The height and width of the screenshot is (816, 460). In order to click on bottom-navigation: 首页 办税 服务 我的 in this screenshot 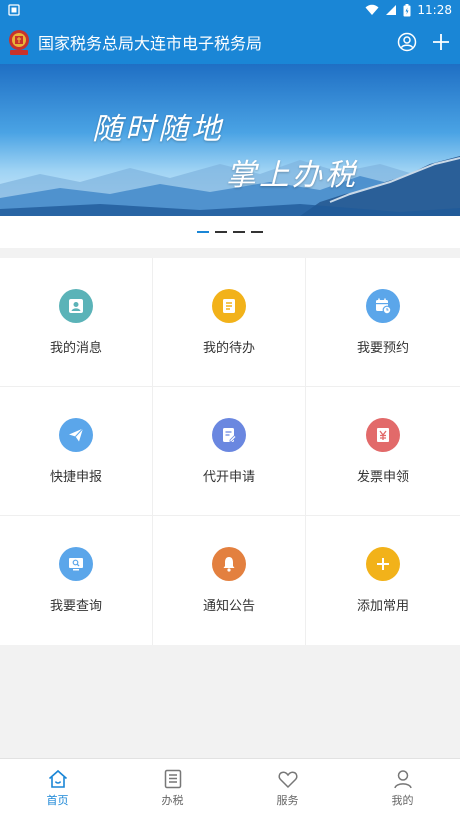, I will do `click(230, 787)`.